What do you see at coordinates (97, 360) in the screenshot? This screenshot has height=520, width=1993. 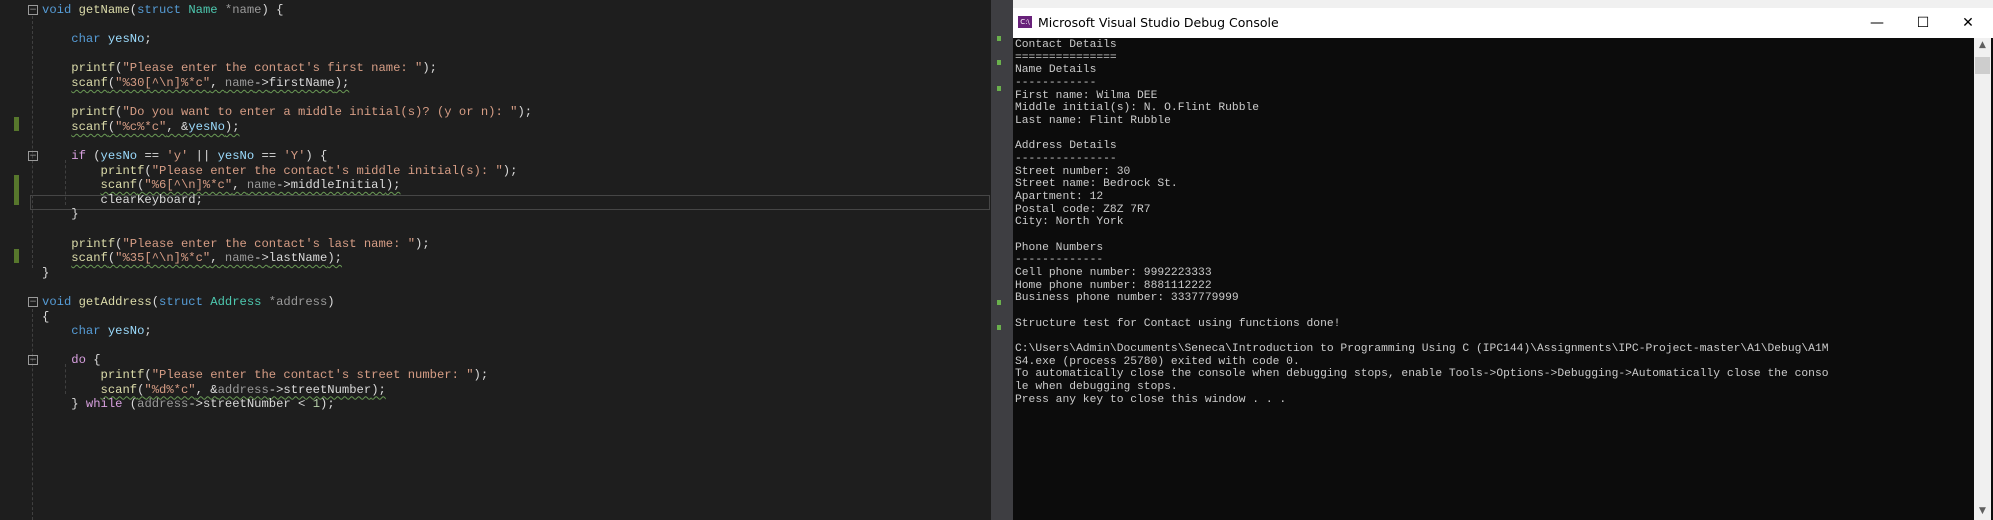 I see `code-token: {` at bounding box center [97, 360].